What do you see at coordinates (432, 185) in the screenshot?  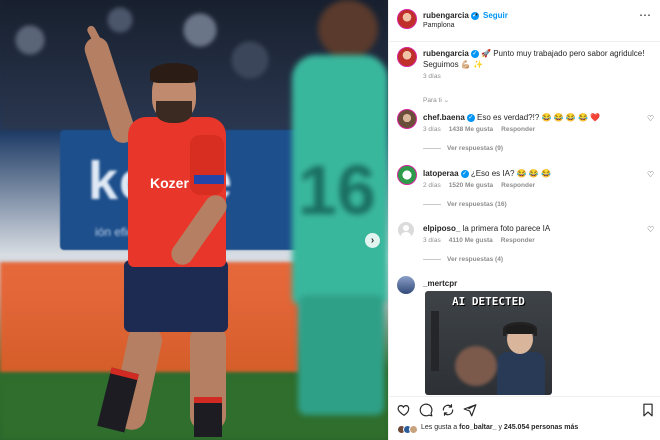 I see `comment-time: 2 días` at bounding box center [432, 185].